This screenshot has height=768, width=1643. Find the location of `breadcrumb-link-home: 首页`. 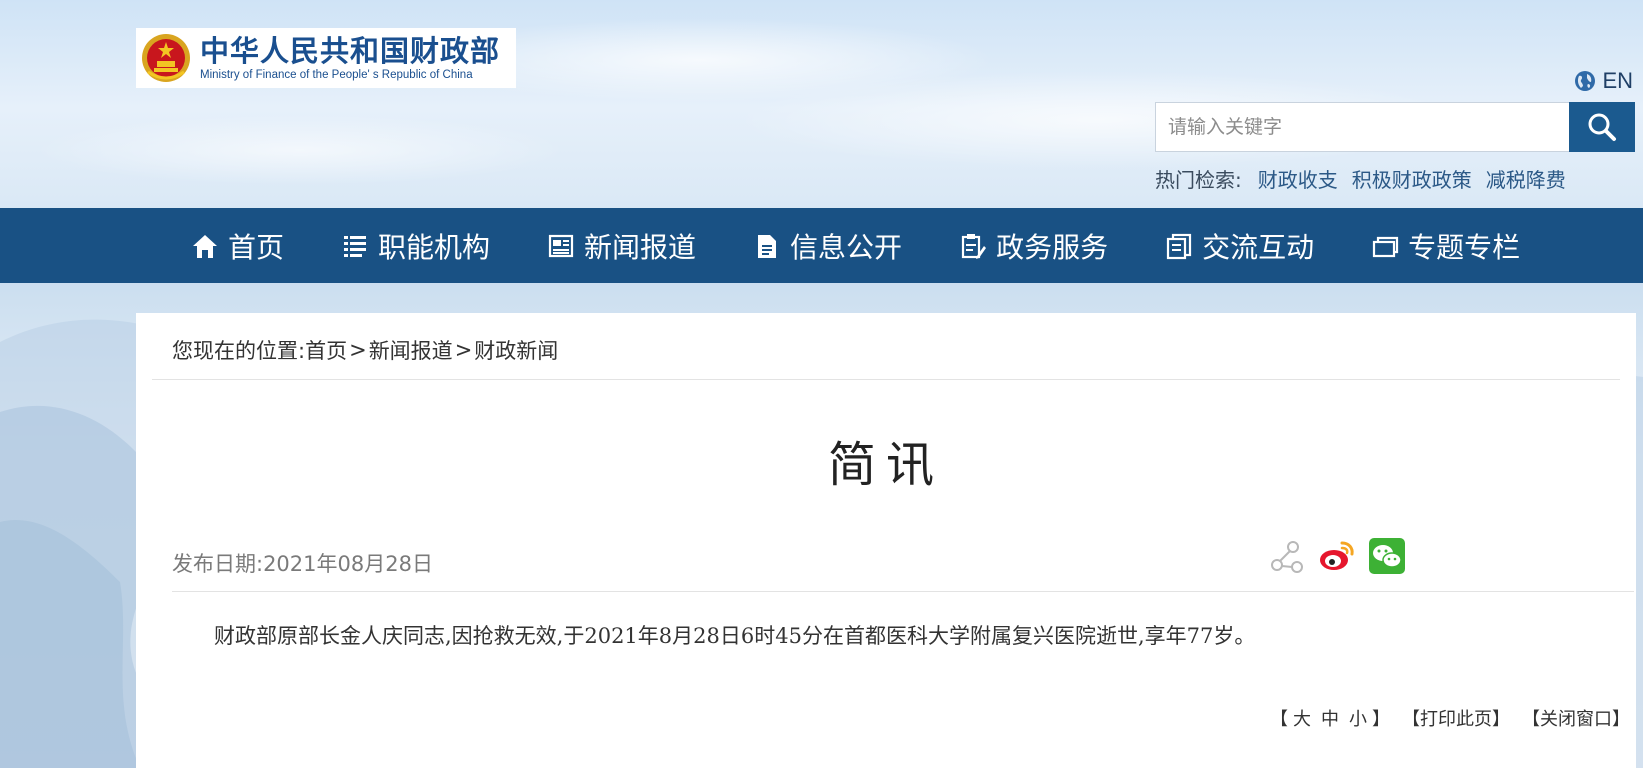

breadcrumb-link-home: 首页 is located at coordinates (326, 350).